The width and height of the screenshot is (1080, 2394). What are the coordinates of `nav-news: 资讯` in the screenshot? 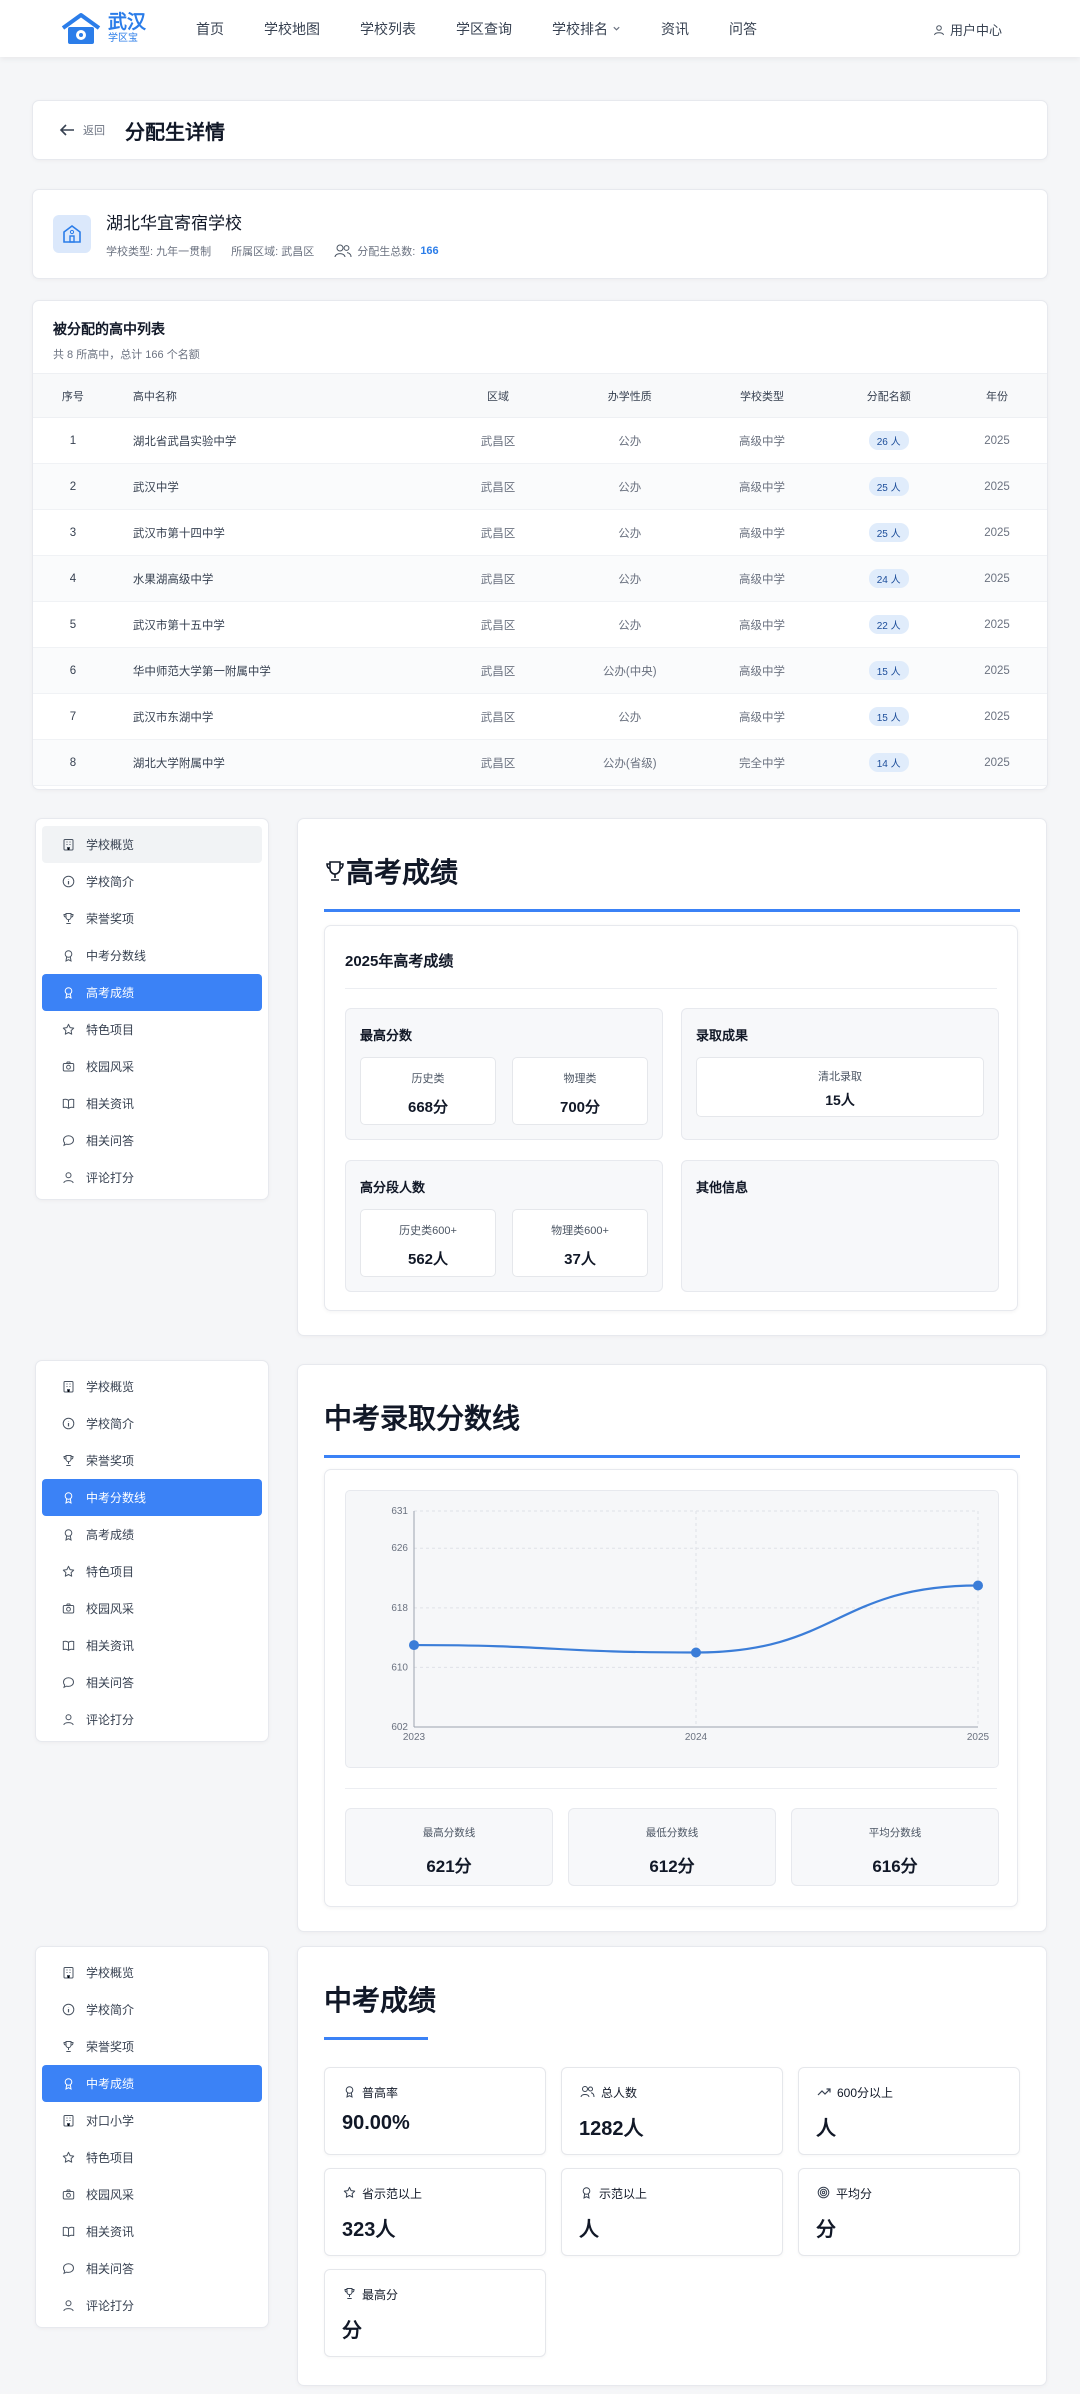 It's located at (675, 29).